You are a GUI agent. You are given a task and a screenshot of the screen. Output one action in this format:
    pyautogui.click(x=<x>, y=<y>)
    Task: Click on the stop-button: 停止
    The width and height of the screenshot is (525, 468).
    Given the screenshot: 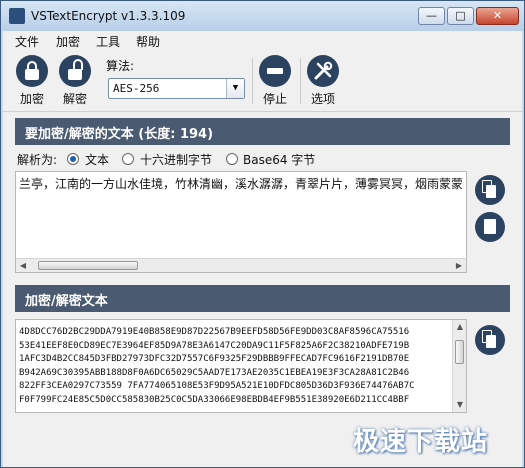 What is the action you would take?
    pyautogui.click(x=275, y=81)
    